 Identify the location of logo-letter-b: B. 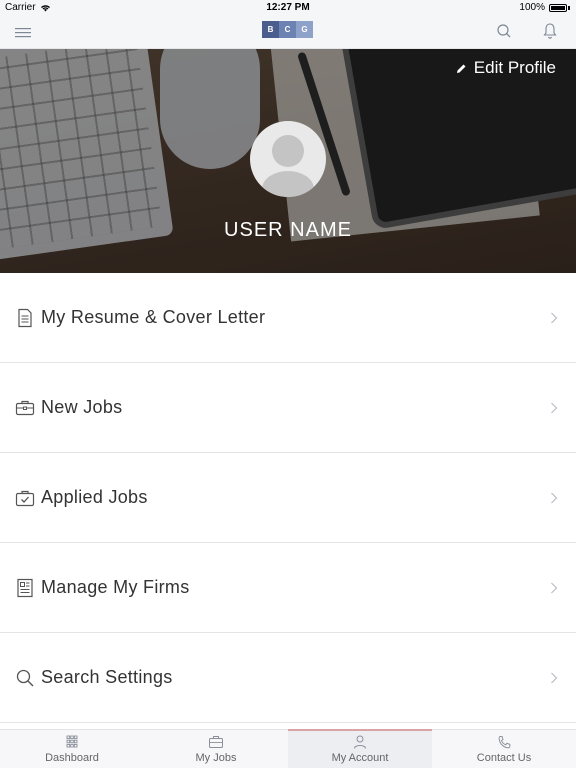
(270, 29).